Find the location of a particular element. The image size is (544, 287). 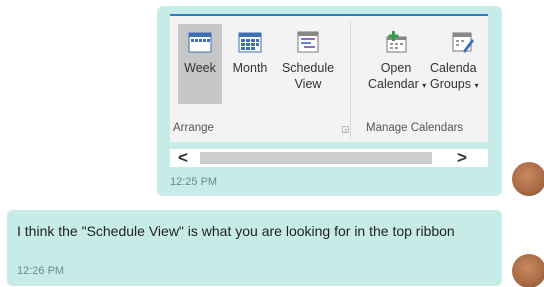

group-label-arrange: Arrange is located at coordinates (193, 128).